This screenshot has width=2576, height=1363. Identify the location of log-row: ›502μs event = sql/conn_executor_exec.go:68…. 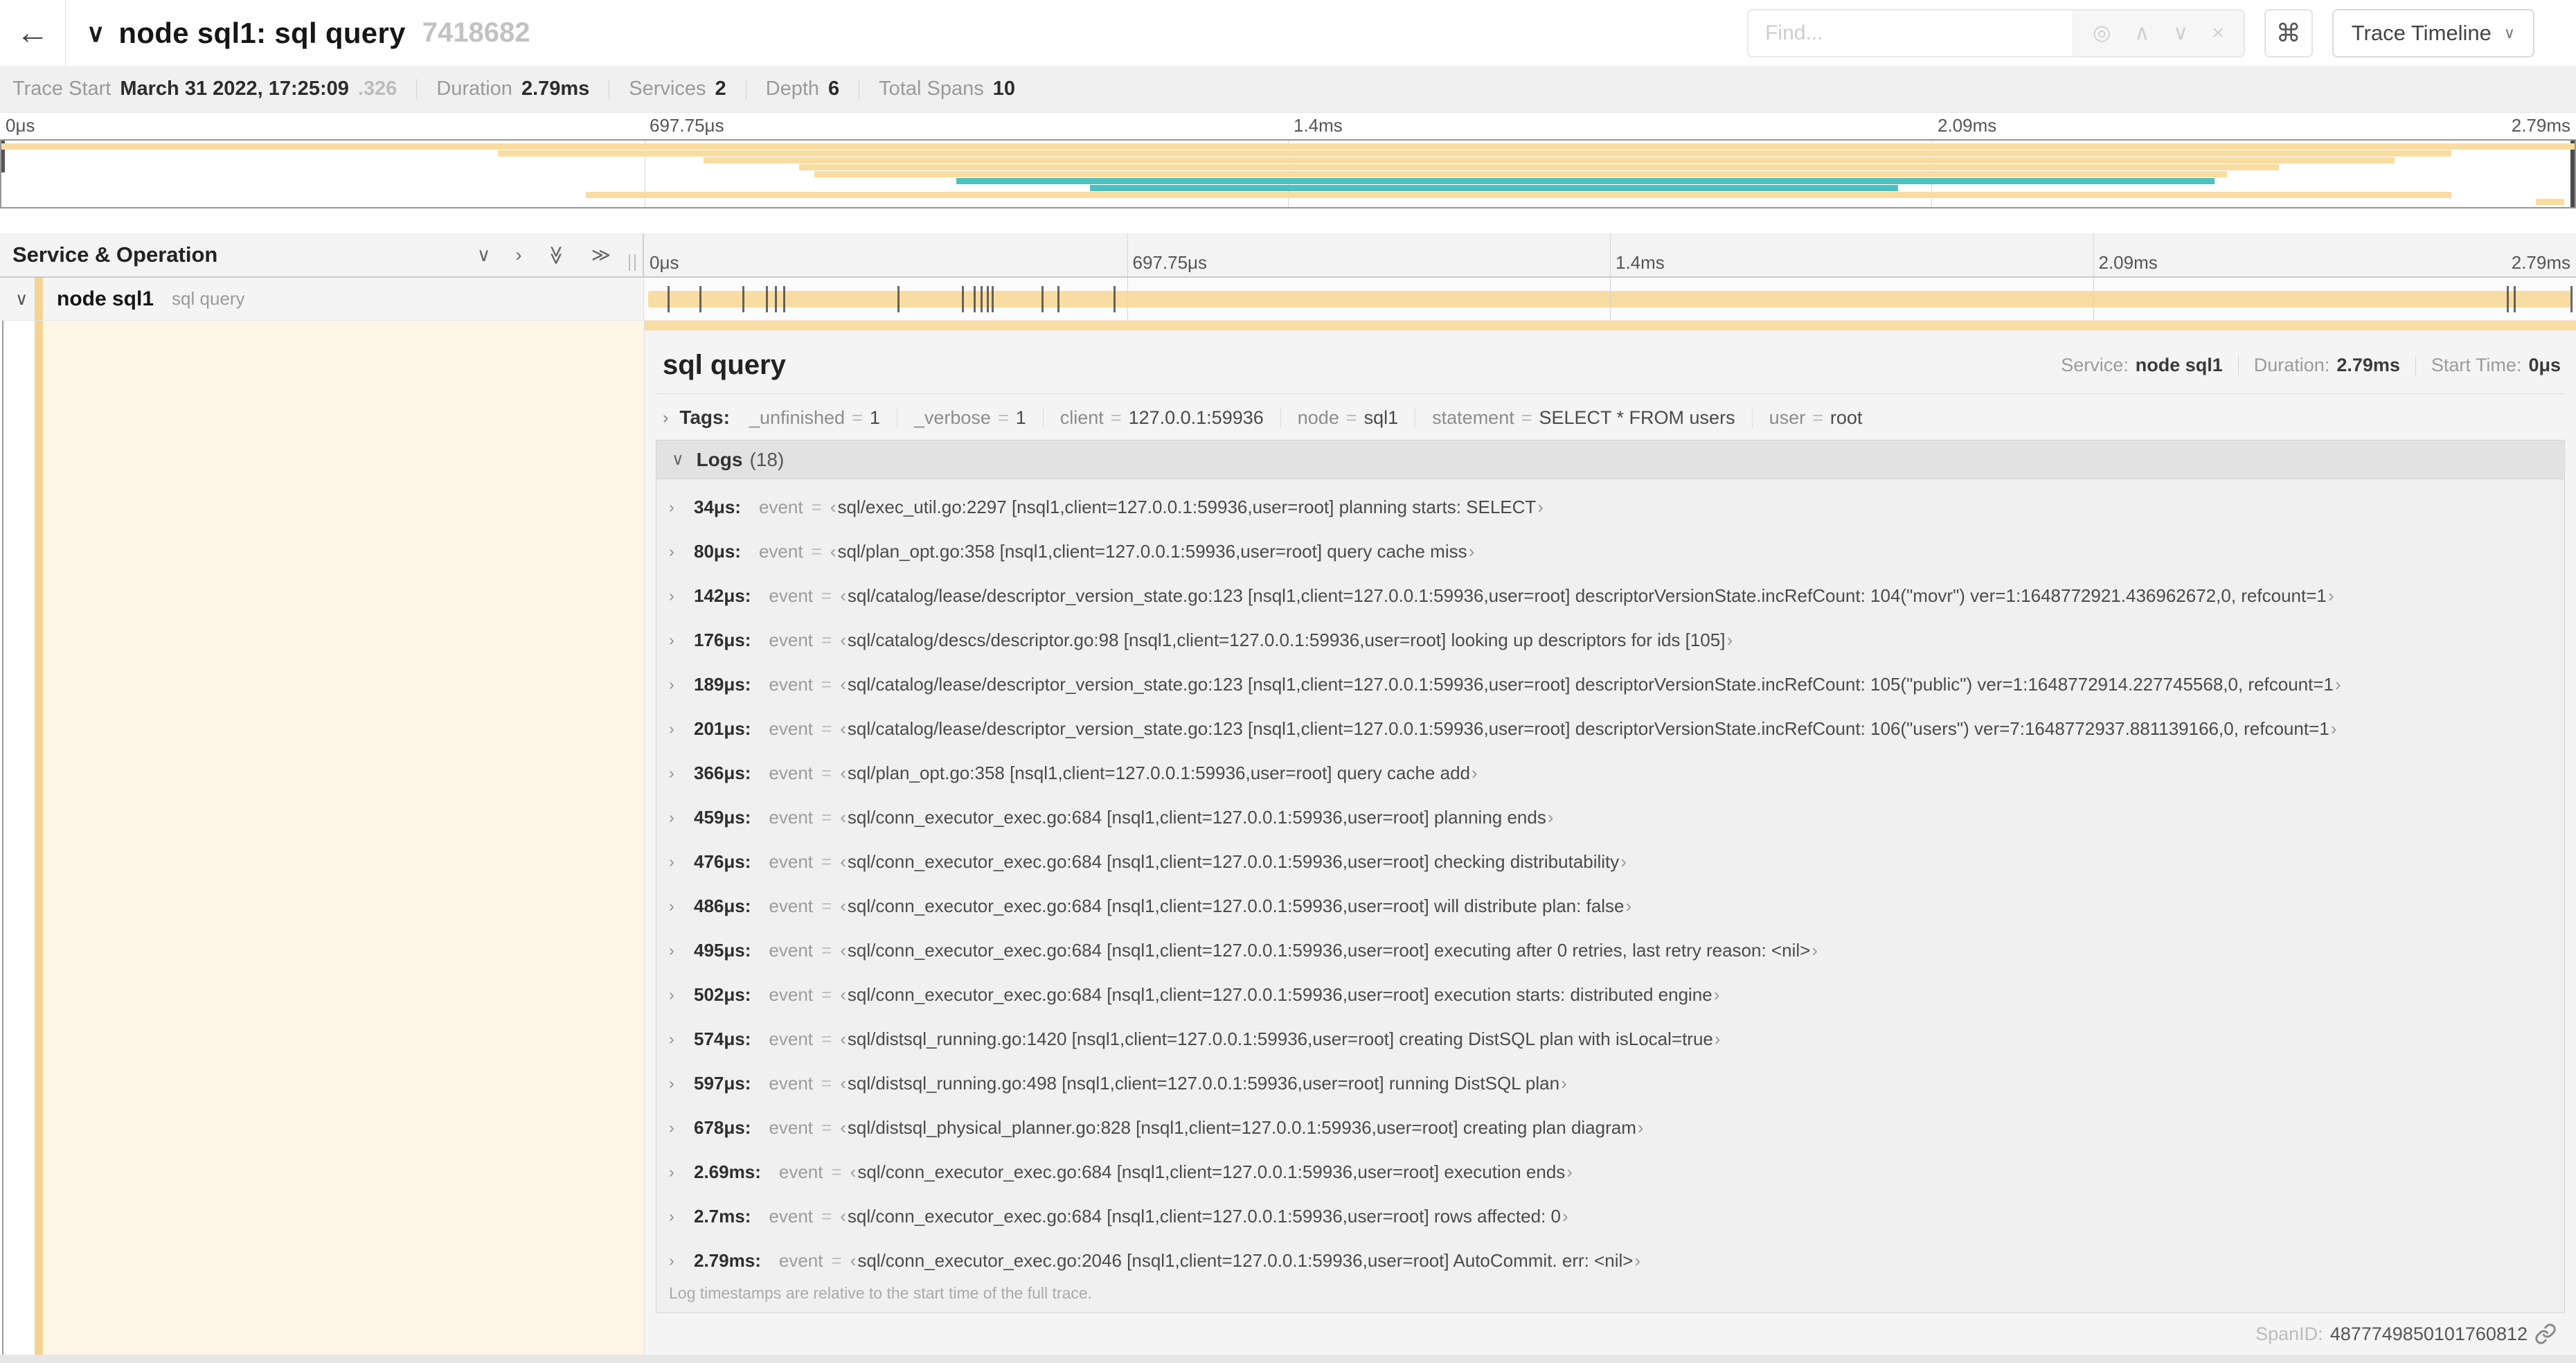
(1610, 994).